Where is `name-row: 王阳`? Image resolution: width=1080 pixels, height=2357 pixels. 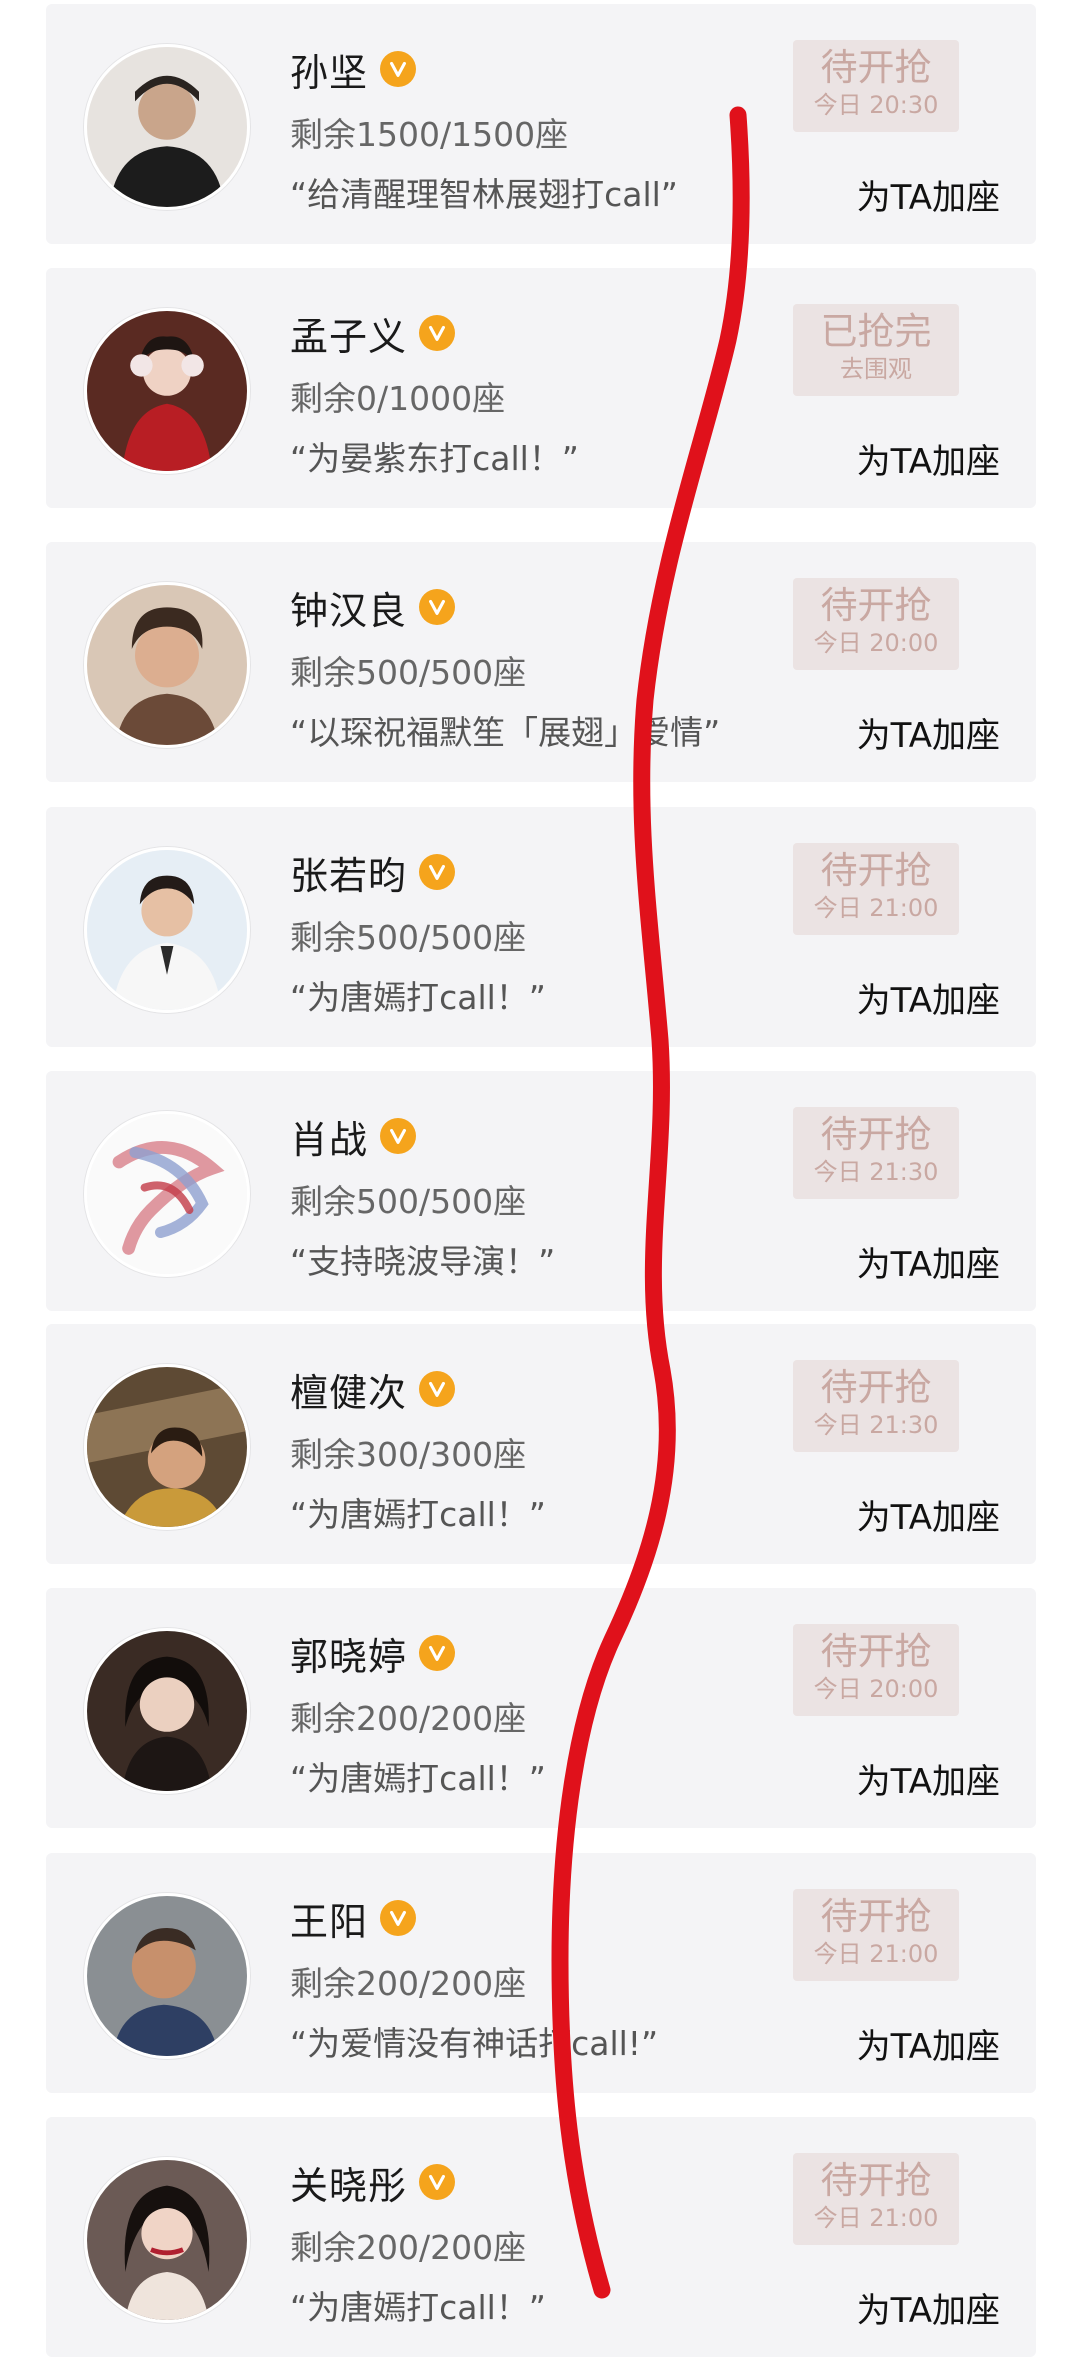
name-row: 王阳 is located at coordinates (353, 1918).